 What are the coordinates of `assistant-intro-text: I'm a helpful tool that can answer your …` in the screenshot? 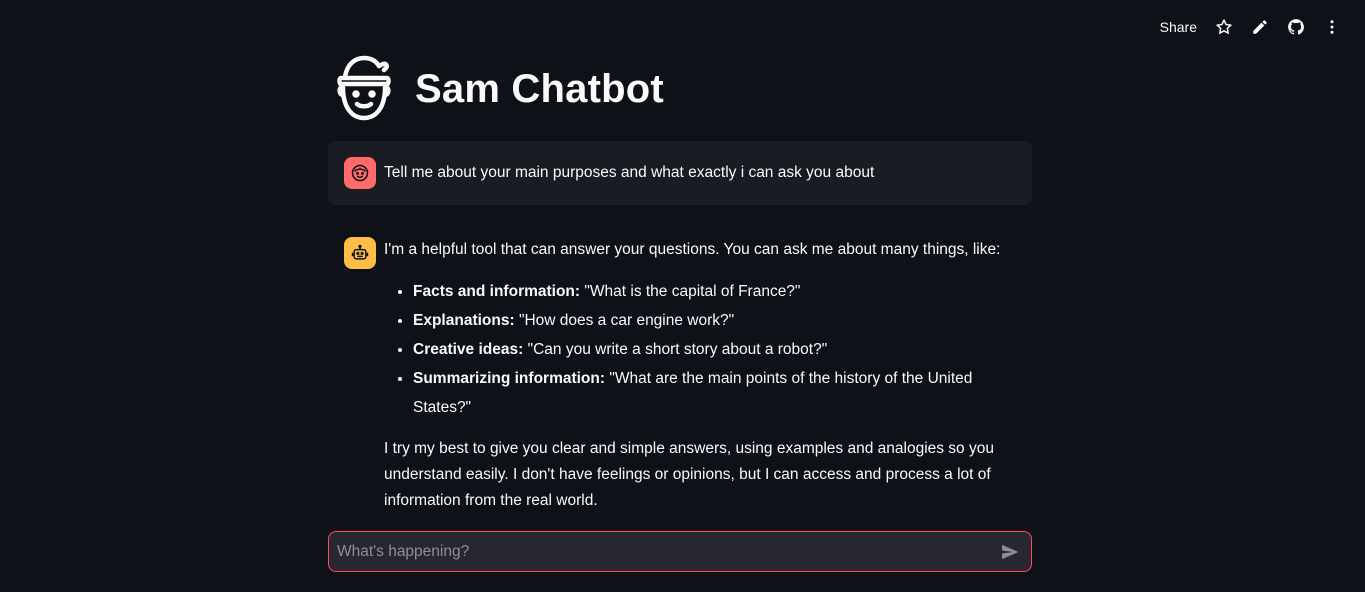 It's located at (692, 249).